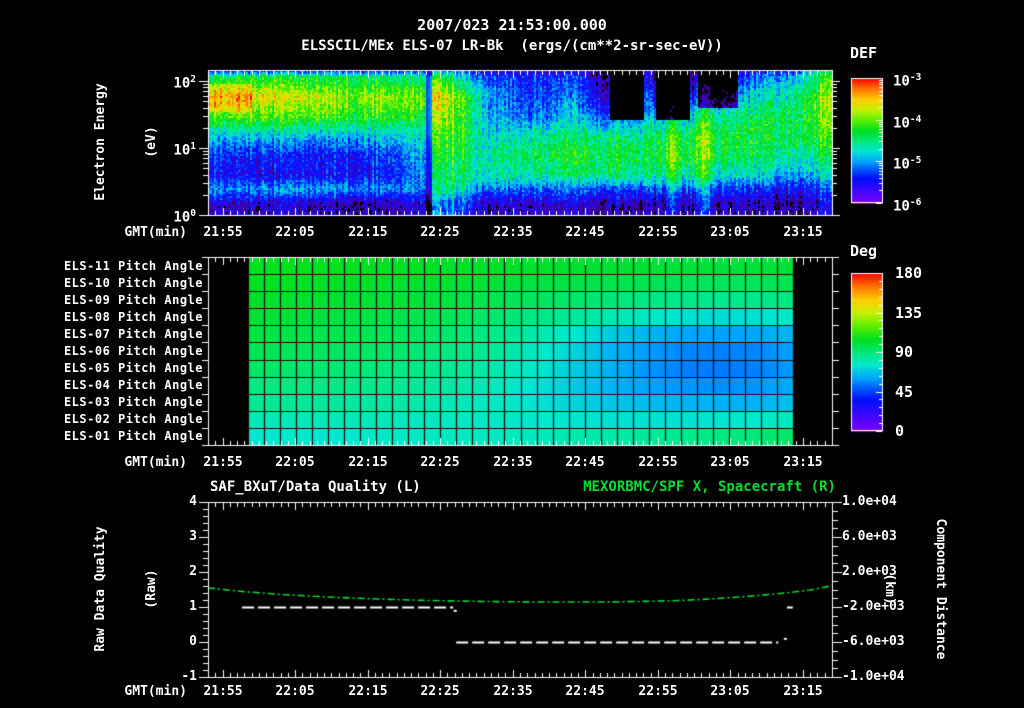 The width and height of the screenshot is (1024, 708). Describe the element at coordinates (100, 142) in the screenshot. I see `spectrogram-y-axis-label-line1: Electron Energy` at that location.